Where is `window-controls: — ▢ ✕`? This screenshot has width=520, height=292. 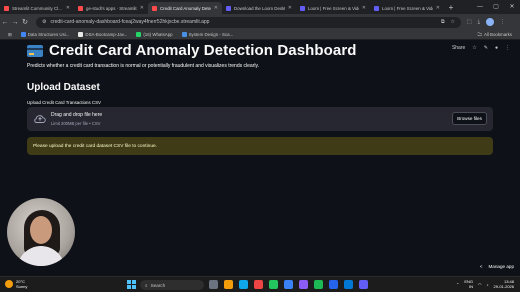 window-controls: — ▢ ✕ is located at coordinates (496, 7).